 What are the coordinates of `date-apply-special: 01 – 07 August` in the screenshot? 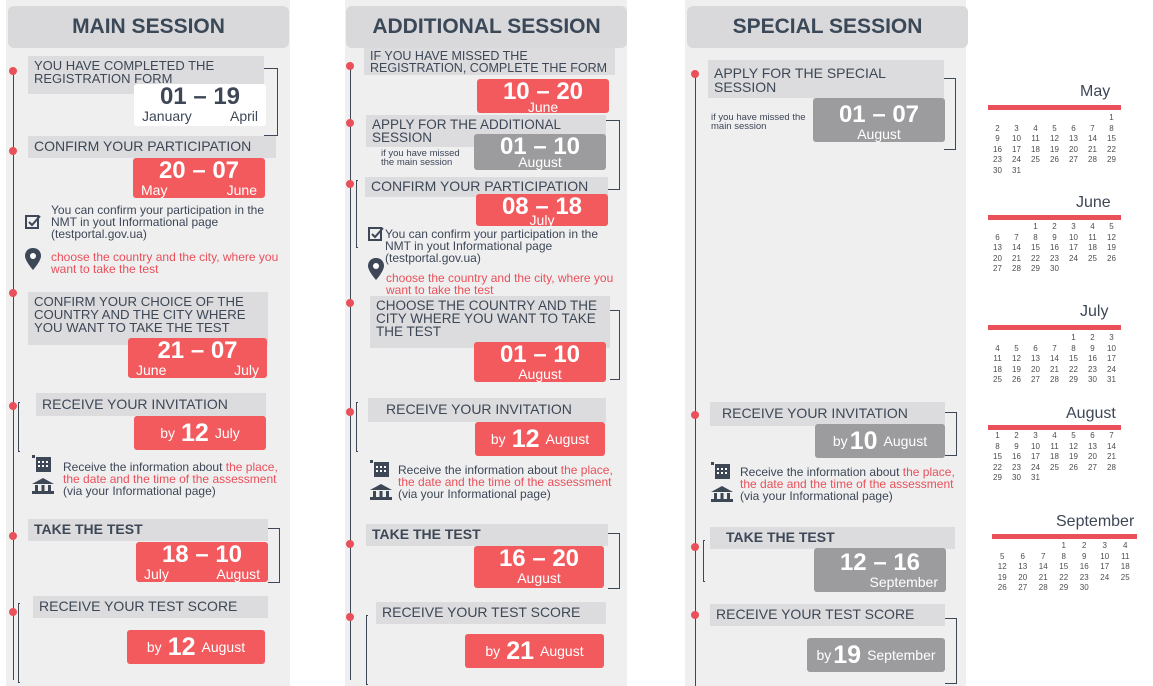 It's located at (879, 120).